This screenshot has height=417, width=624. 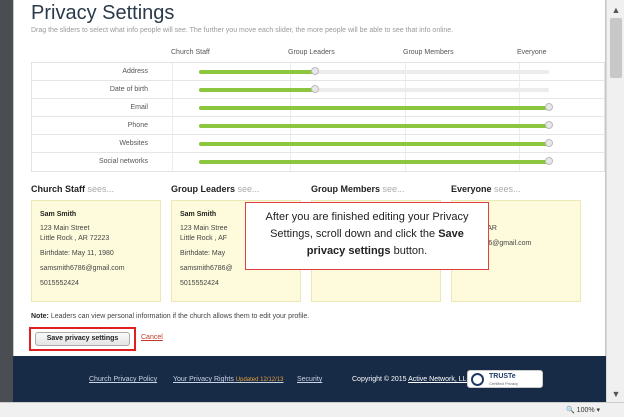 I want to click on slider-label: Websites, so click(x=133, y=143).